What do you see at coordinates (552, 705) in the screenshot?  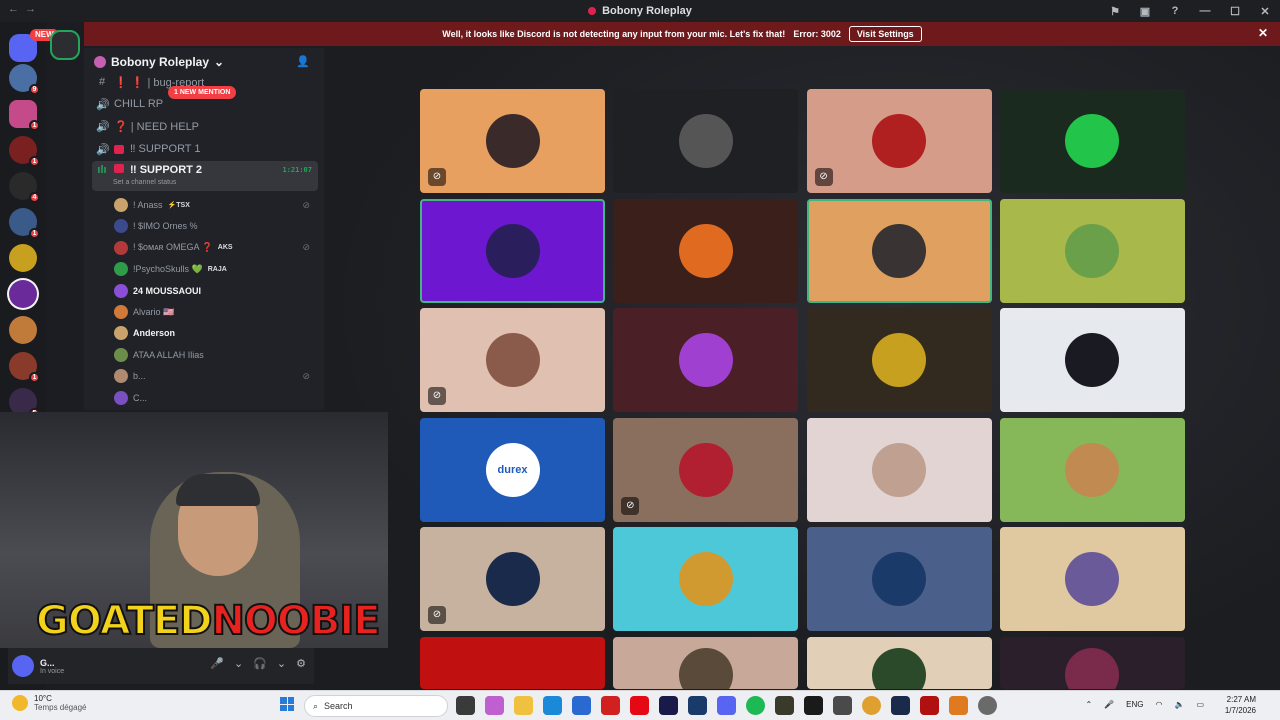 I see `edge-icon` at bounding box center [552, 705].